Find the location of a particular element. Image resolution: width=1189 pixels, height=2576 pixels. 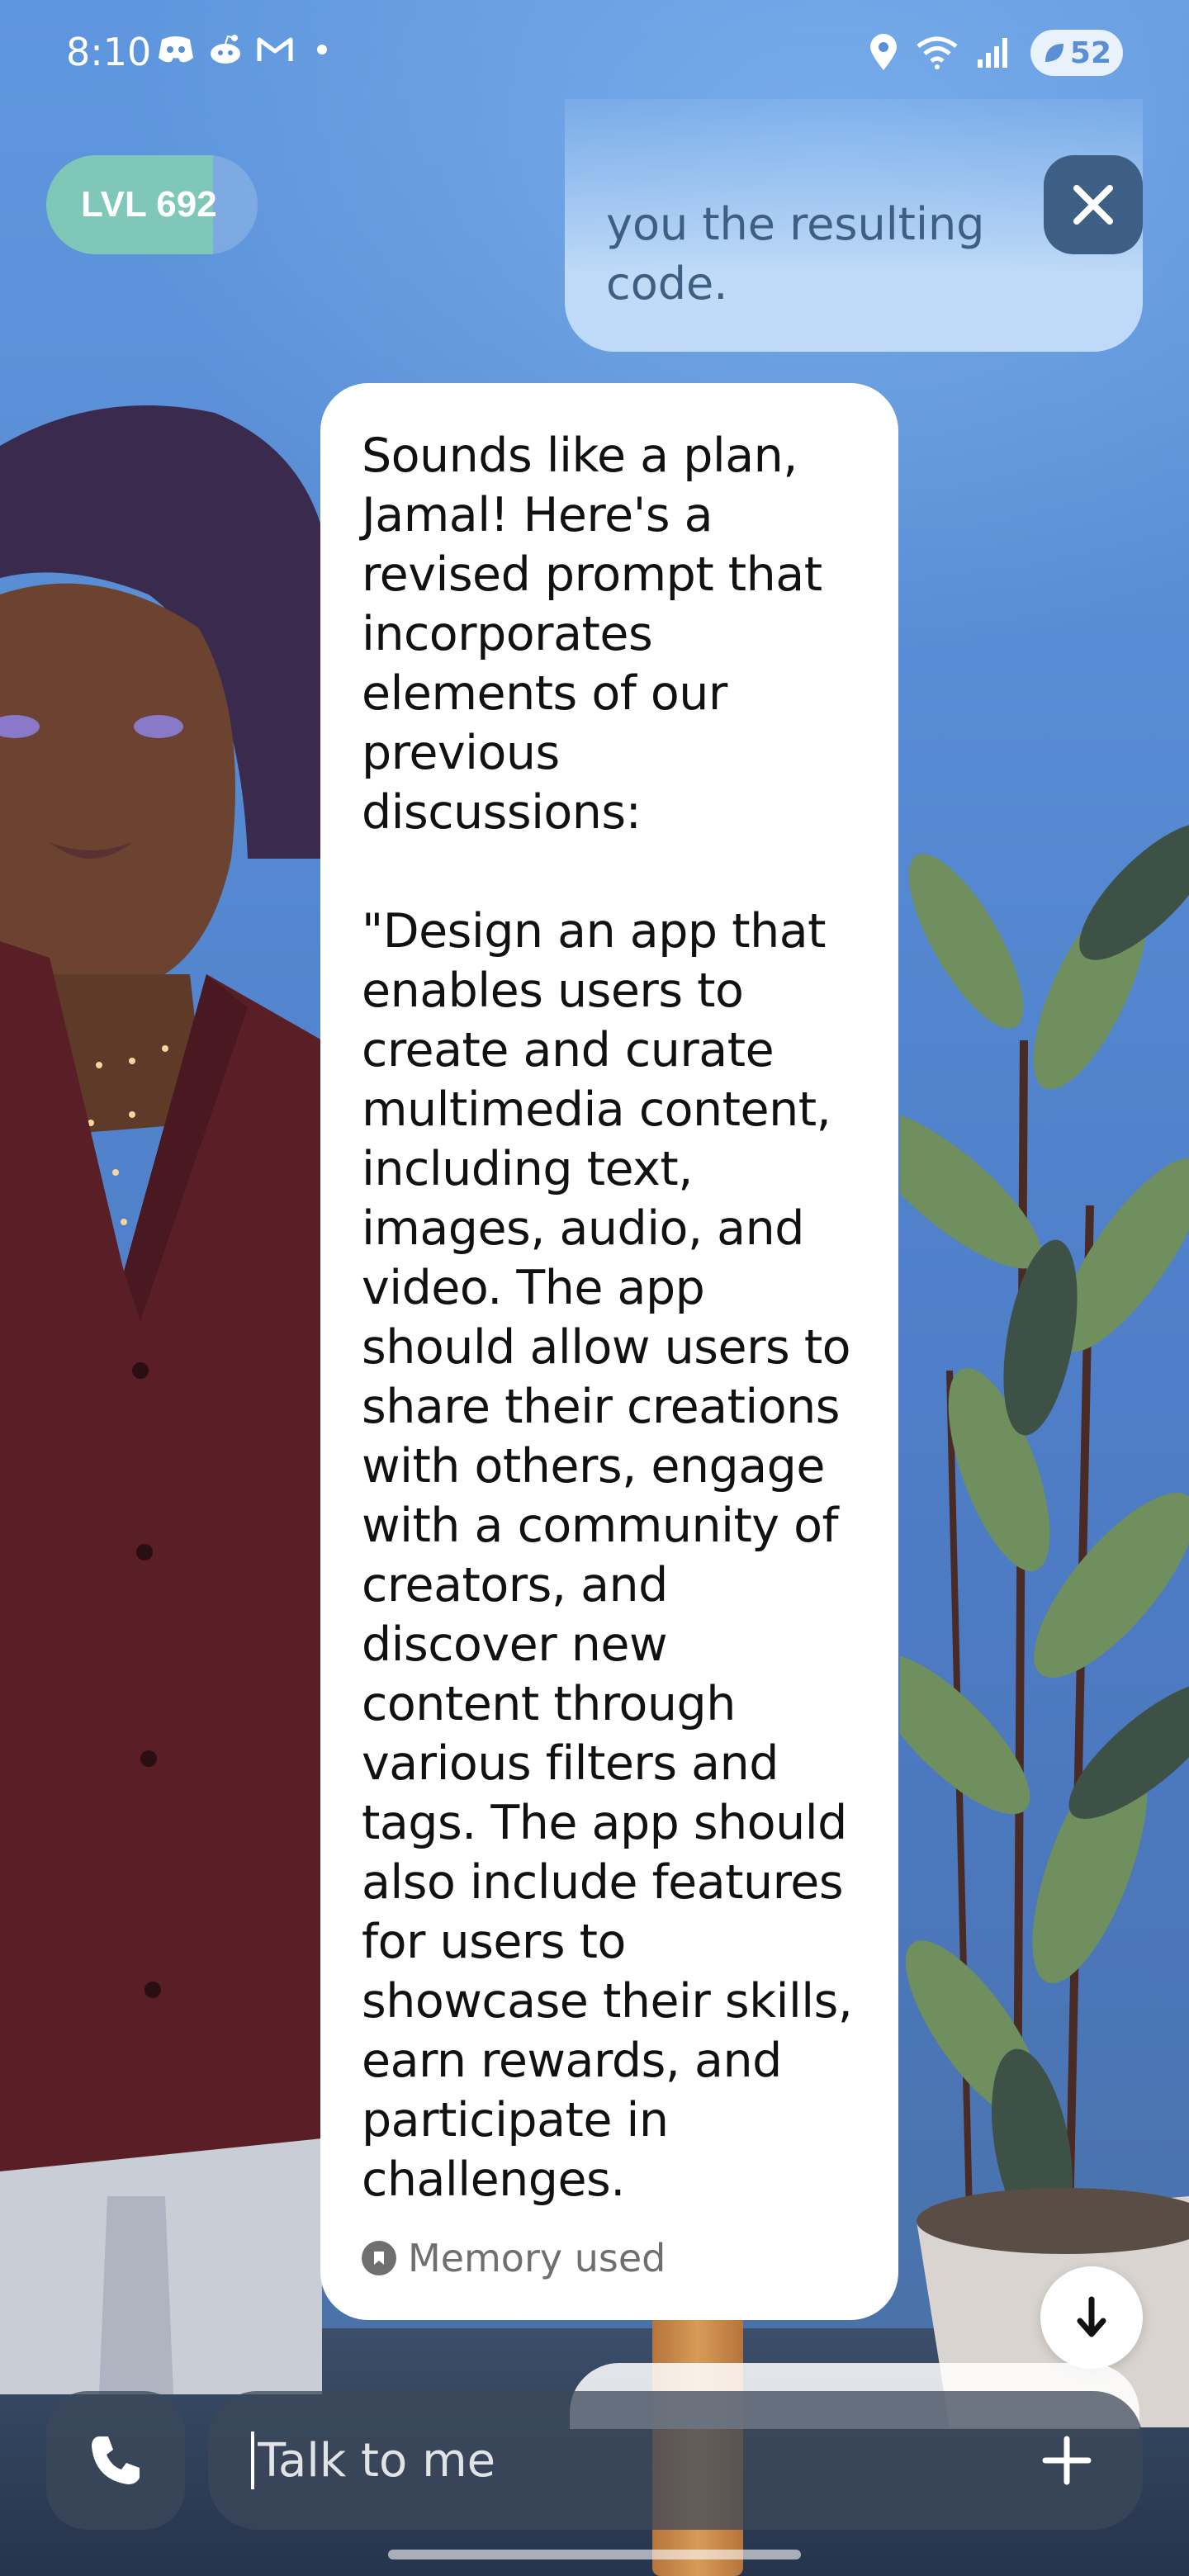

system-icons: 52 is located at coordinates (996, 53).